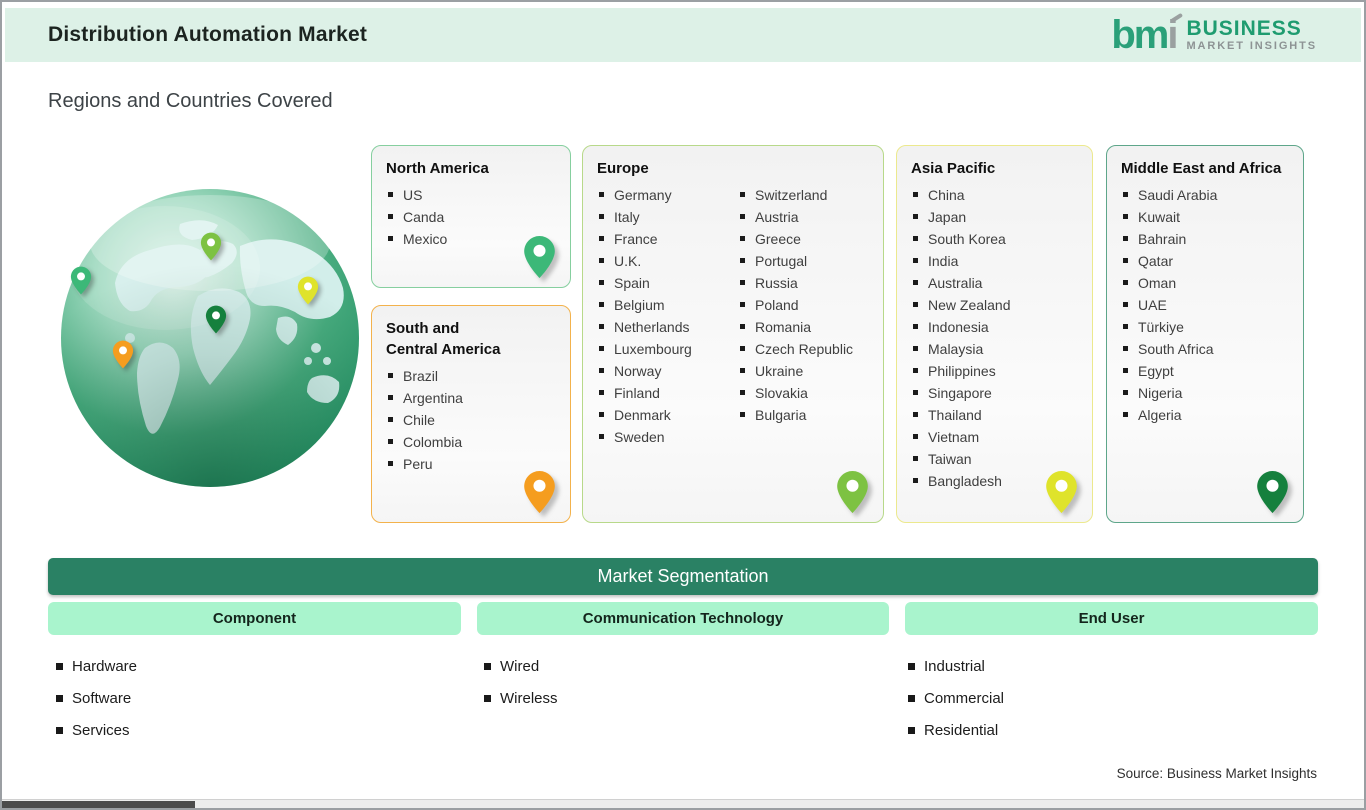 Image resolution: width=1366 pixels, height=810 pixels. Describe the element at coordinates (807, 217) in the screenshot. I see `country-item: Austria` at that location.